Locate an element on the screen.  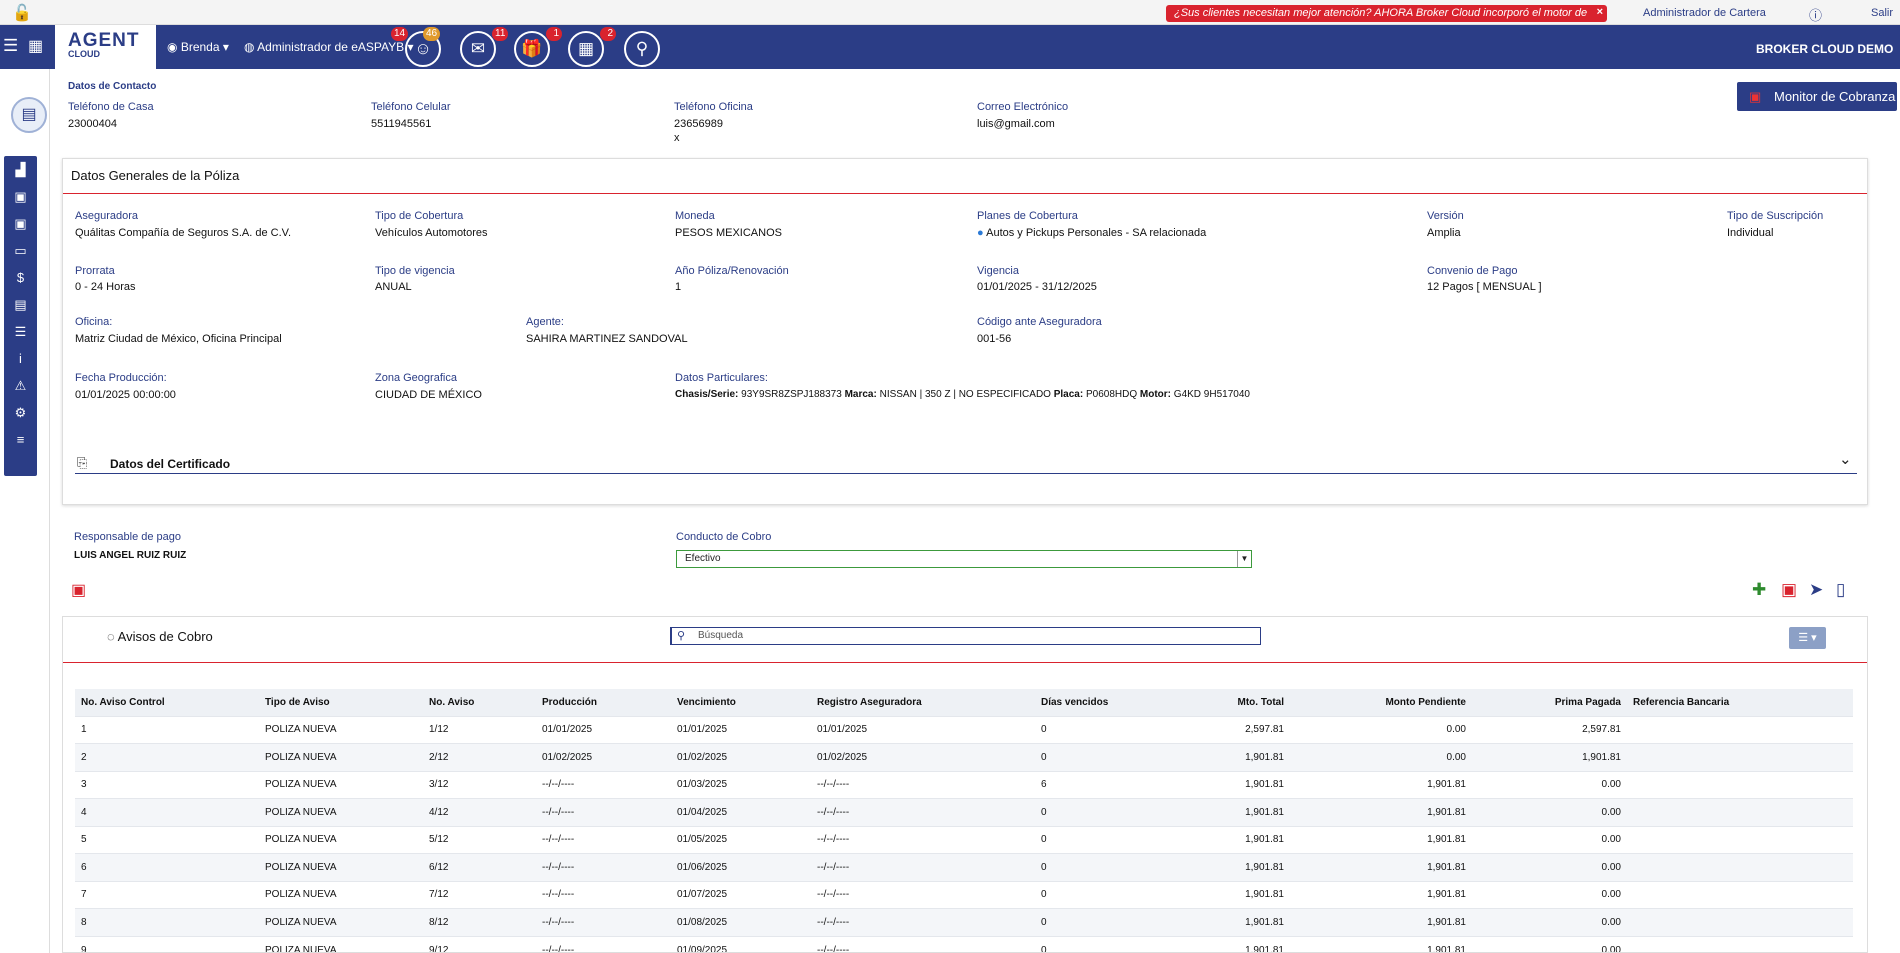
spinner-icon: ◌ is located at coordinates (111, 636).